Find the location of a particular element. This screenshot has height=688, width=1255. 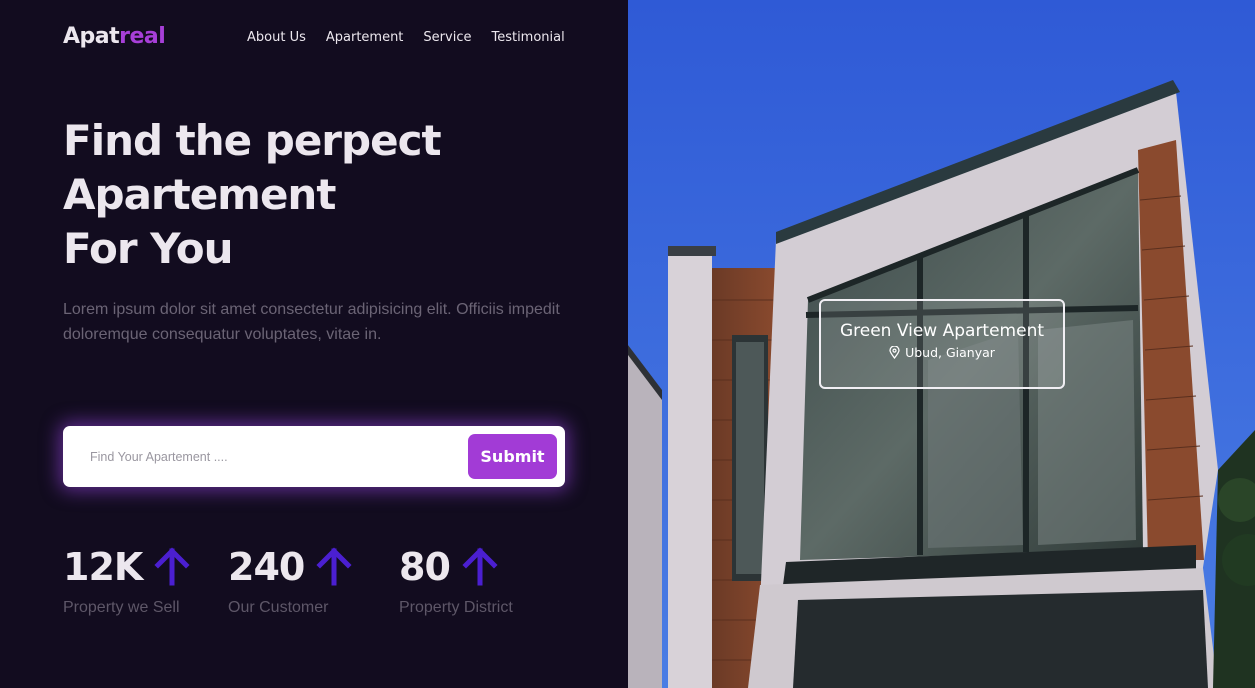

brand-name-accent: real is located at coordinates (142, 36).